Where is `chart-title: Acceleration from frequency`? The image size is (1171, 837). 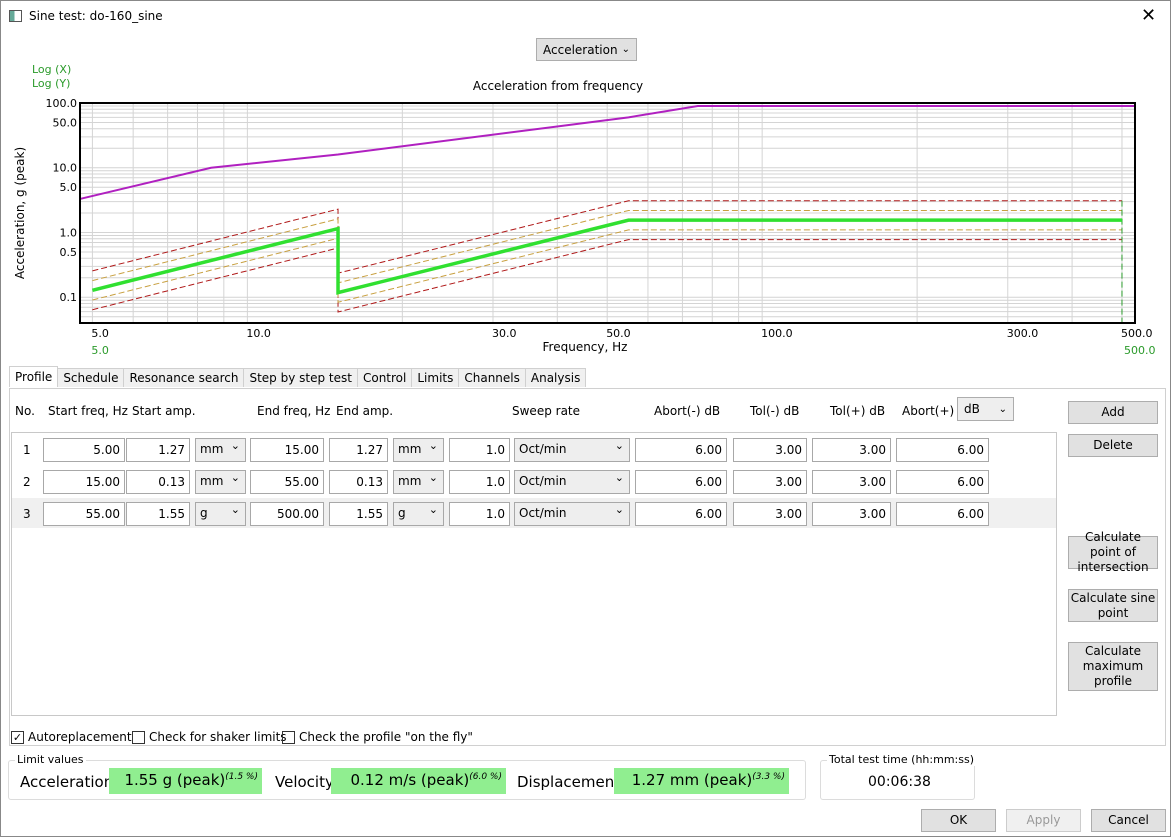
chart-title: Acceleration from frequency is located at coordinates (558, 86).